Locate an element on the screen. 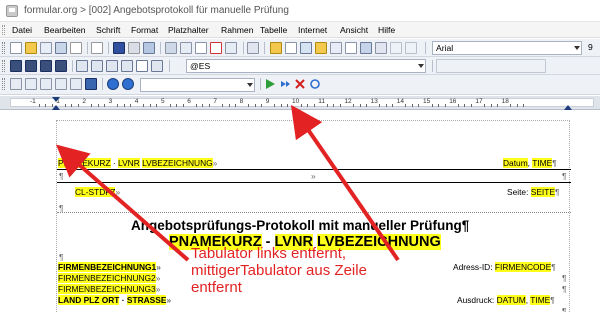  menu-grip-icon is located at coordinates (3, 30).